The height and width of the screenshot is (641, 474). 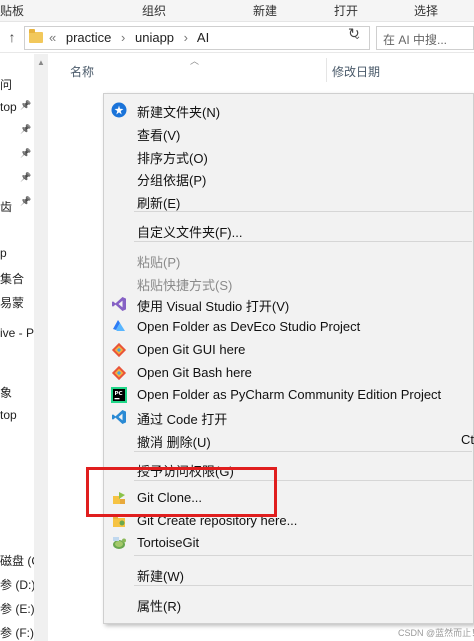 What do you see at coordinates (119, 417) in the screenshot?
I see `vscode-icon` at bounding box center [119, 417].